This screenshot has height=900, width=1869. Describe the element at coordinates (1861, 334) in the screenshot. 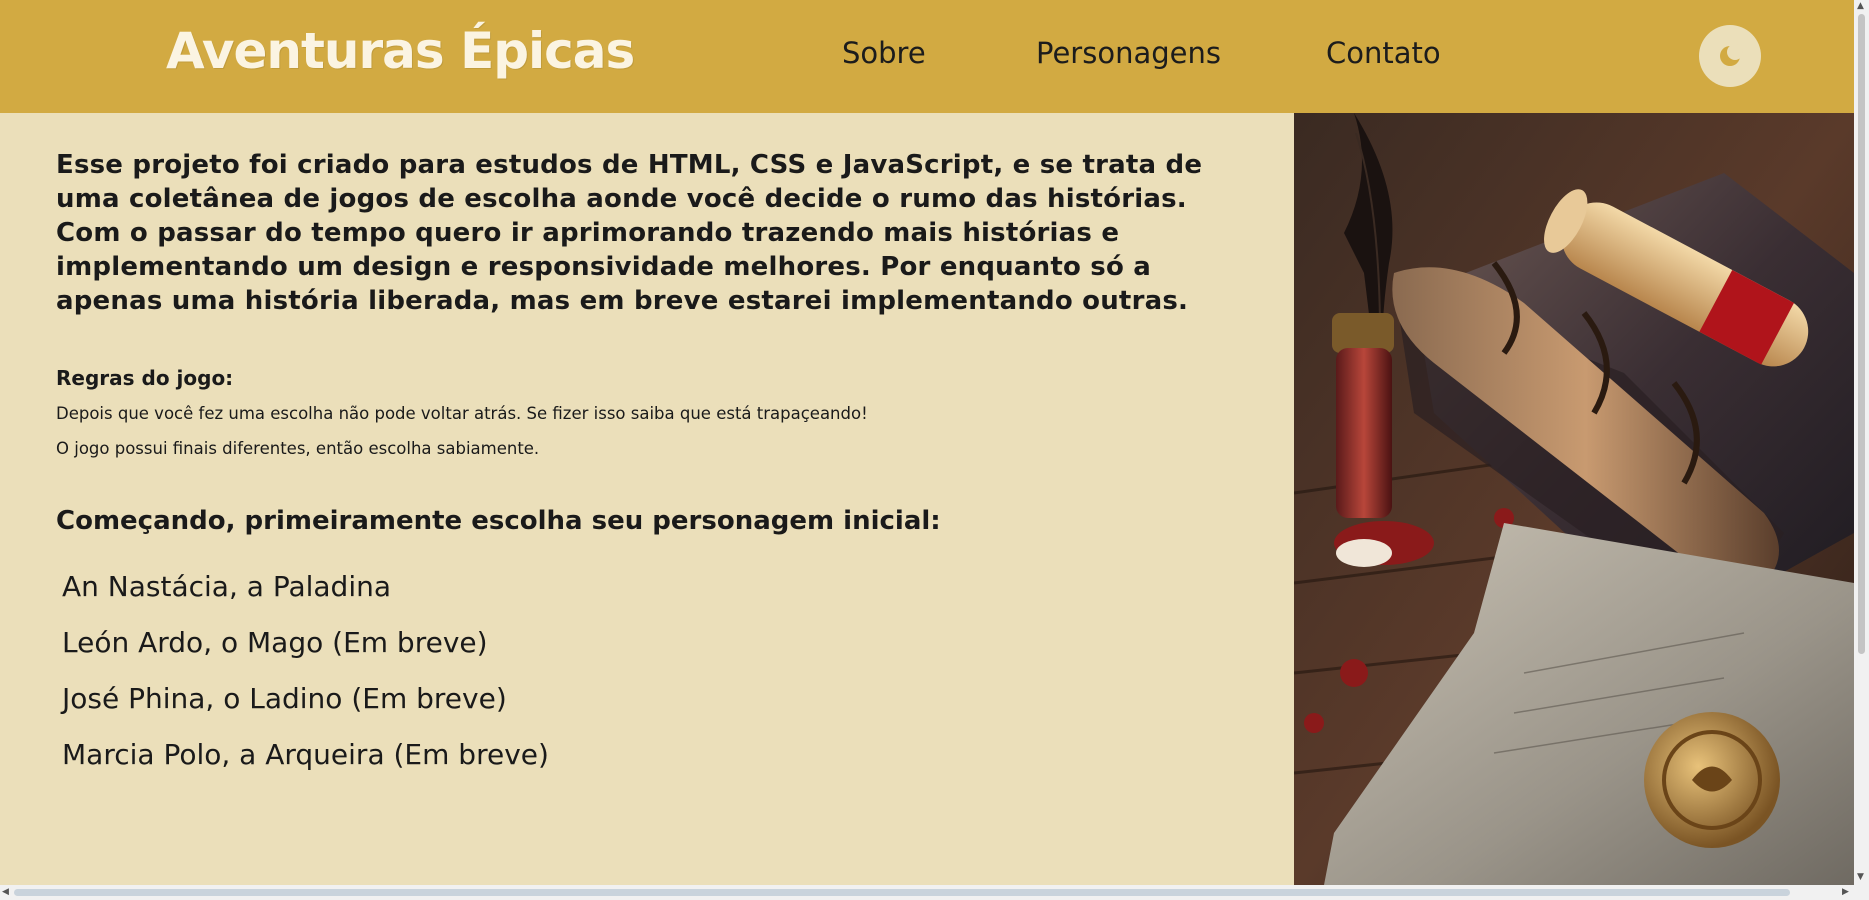

I see `vertical-scroll-thumb` at that location.